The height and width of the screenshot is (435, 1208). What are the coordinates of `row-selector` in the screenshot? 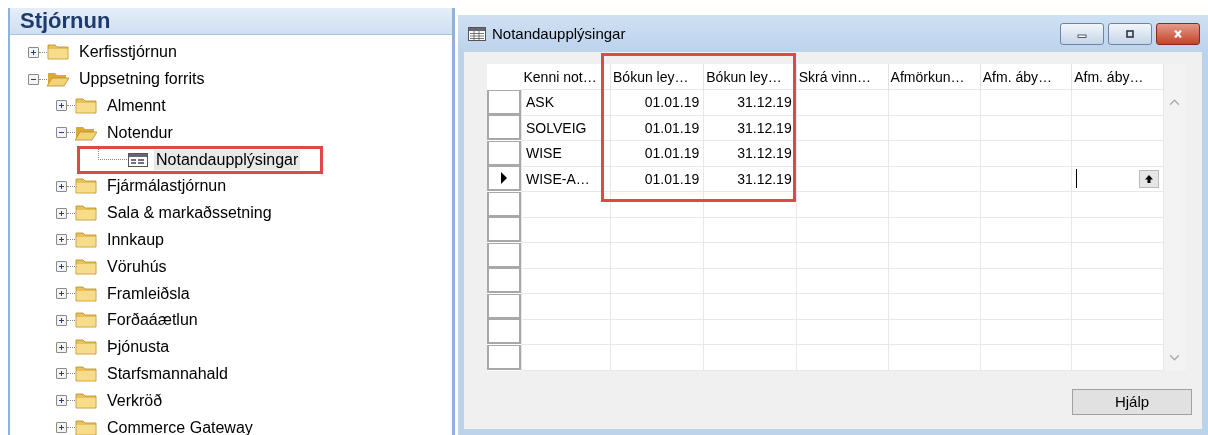 It's located at (504, 179).